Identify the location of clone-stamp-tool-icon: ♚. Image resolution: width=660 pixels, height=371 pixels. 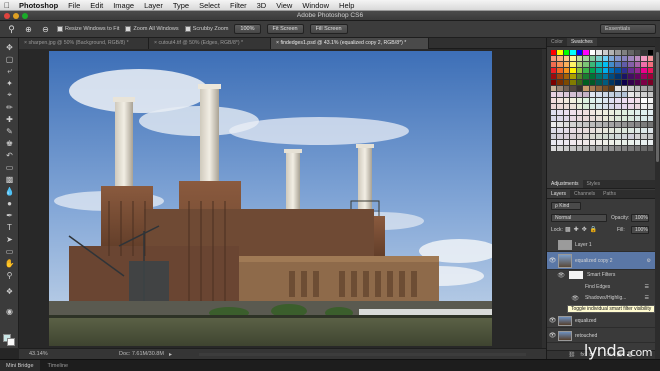
(9, 143).